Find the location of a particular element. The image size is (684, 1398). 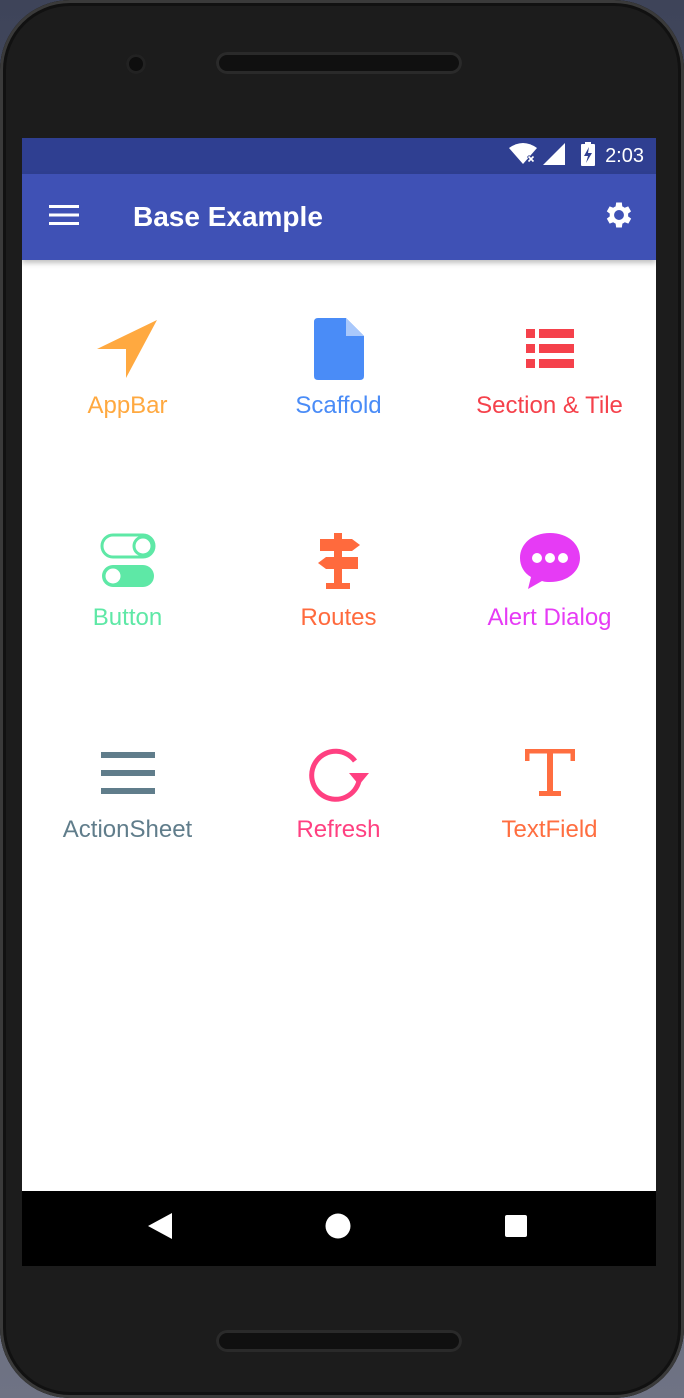

menu-button is located at coordinates (64, 217).